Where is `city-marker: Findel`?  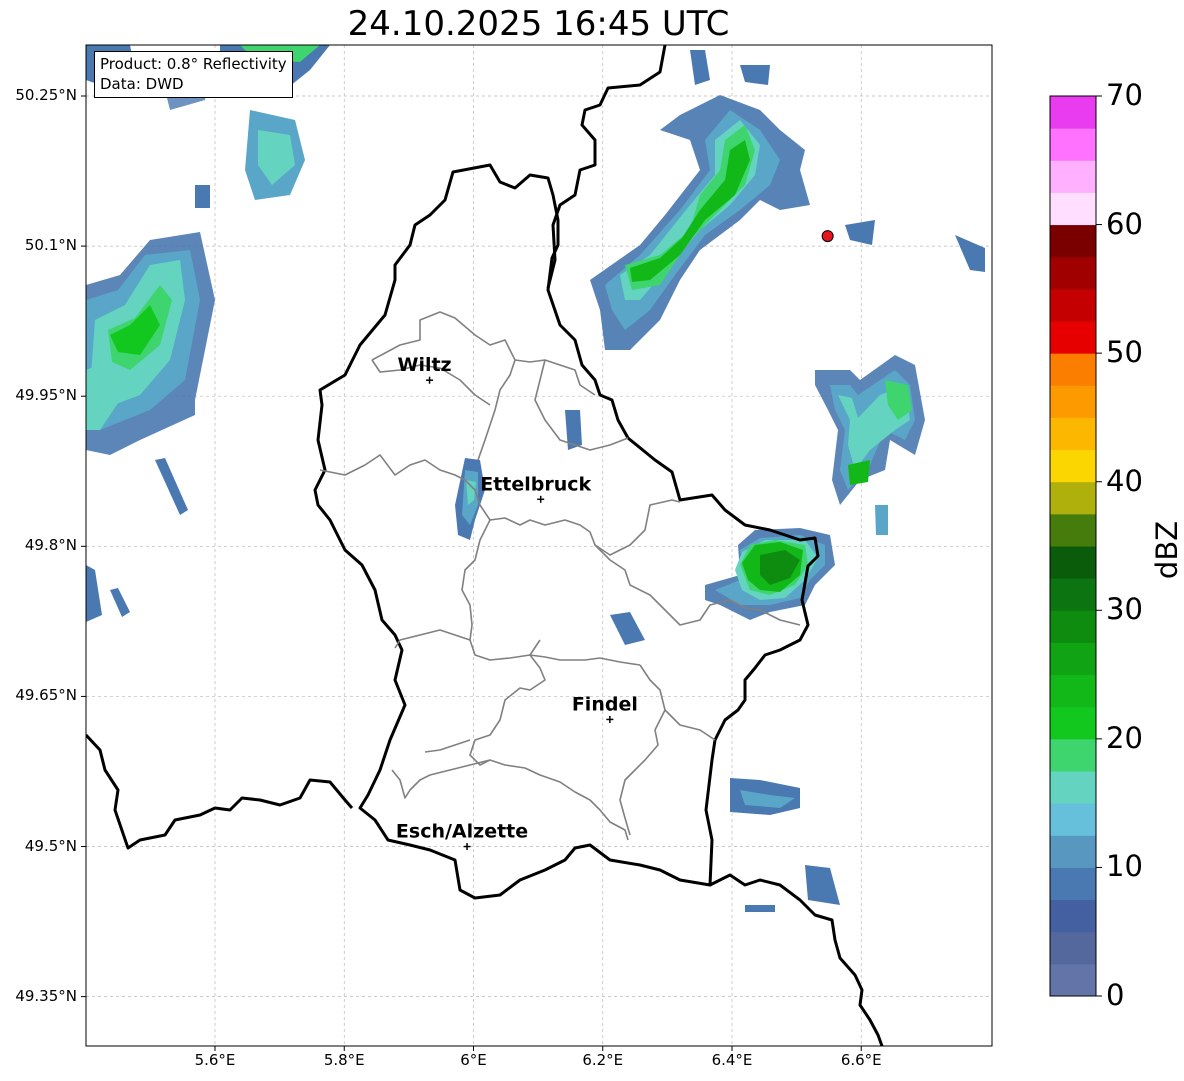
city-marker: Findel is located at coordinates (605, 708).